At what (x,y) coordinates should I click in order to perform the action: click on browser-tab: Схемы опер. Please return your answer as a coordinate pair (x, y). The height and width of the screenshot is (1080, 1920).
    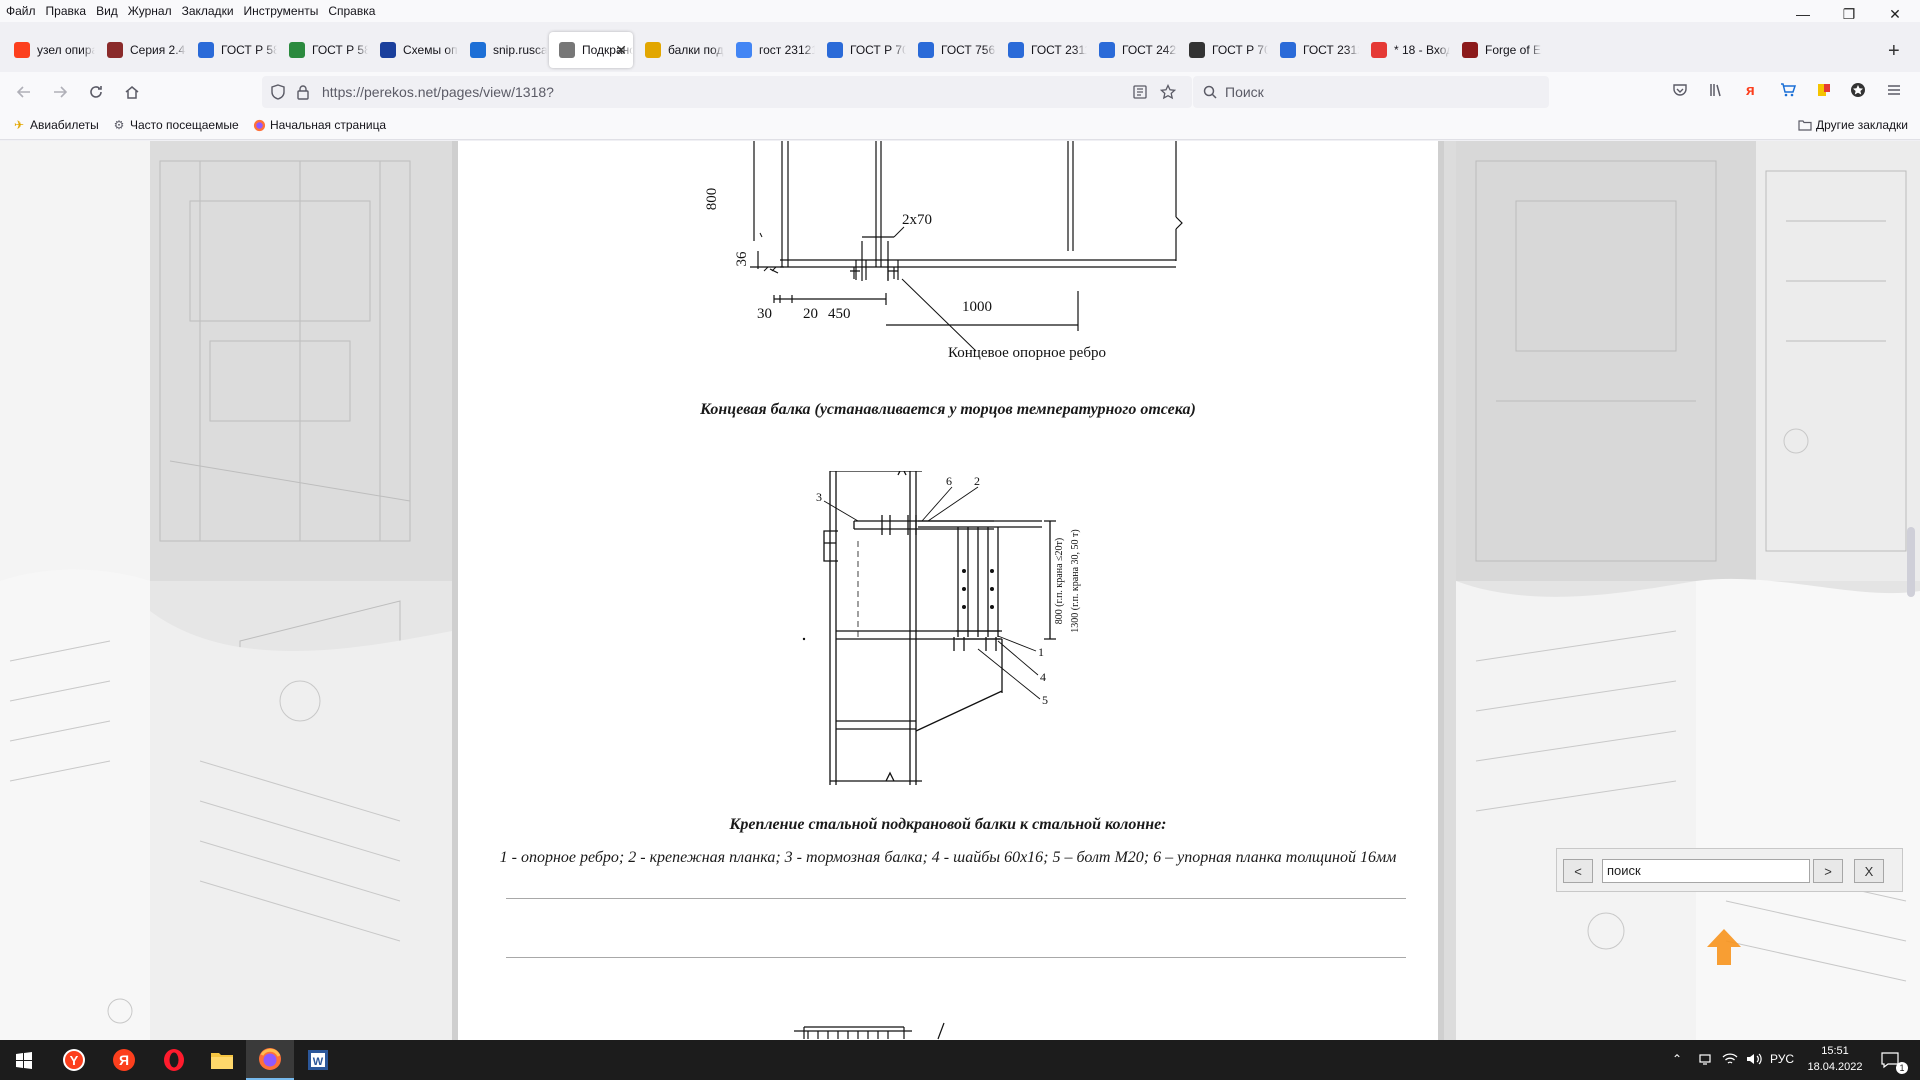
    Looking at the image, I should click on (414, 50).